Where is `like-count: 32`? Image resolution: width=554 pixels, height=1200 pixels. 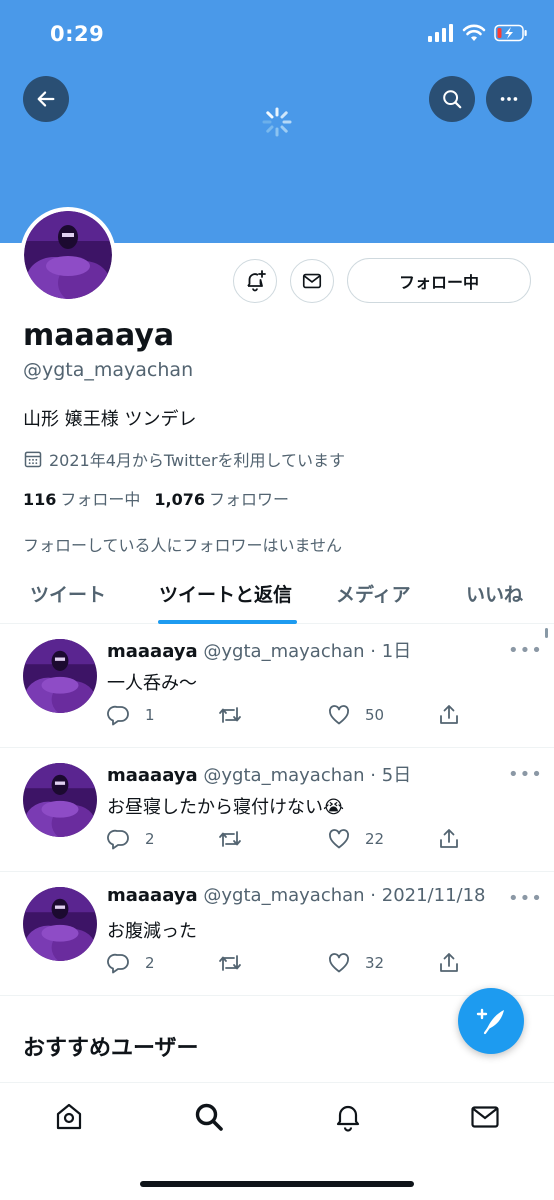
like-count: 32 is located at coordinates (375, 963).